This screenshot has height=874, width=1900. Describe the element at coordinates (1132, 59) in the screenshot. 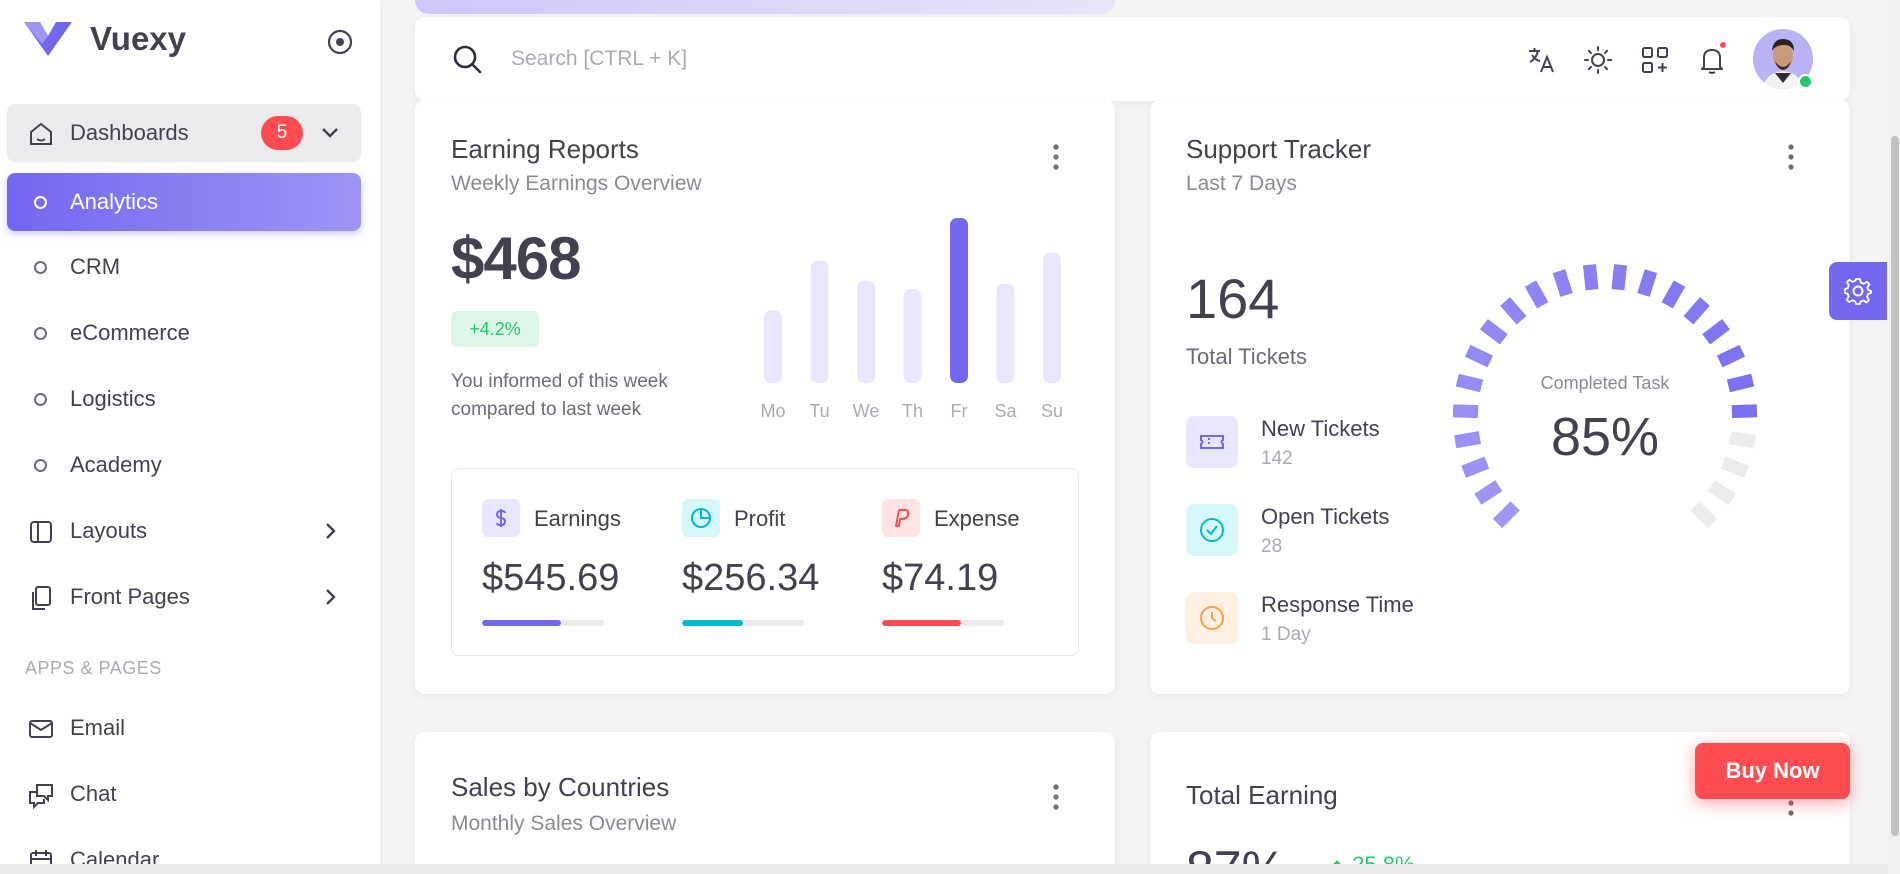

I see `navbar` at that location.